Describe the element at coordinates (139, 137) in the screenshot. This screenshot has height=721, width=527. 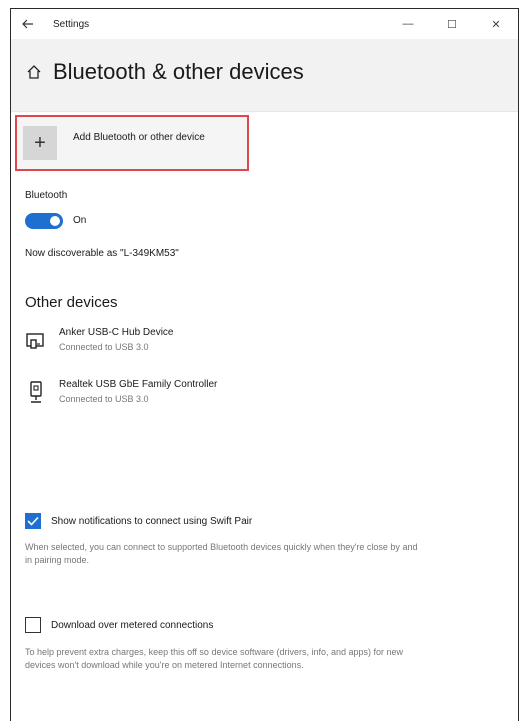
I see `add-device-label: Add Bluetooth or other device` at that location.